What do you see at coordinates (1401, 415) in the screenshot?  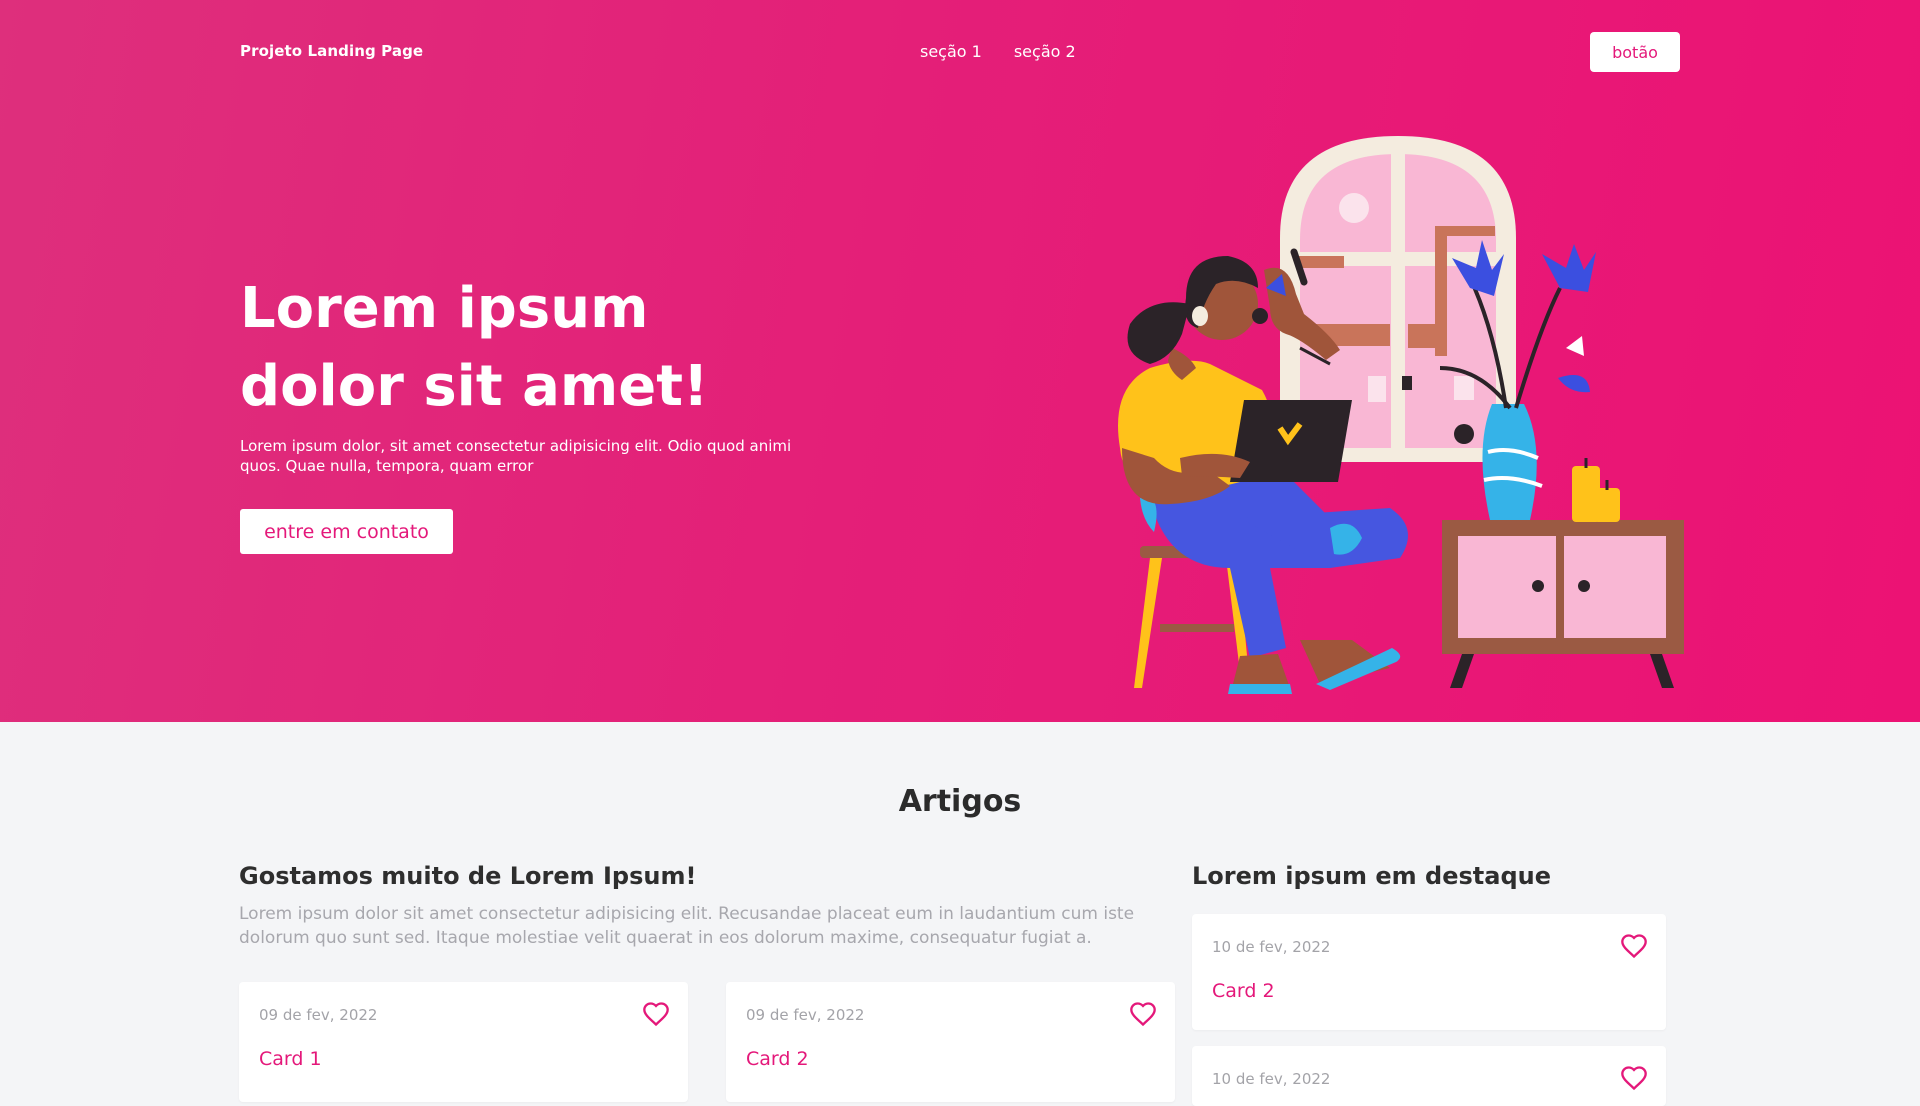 I see `hero-illustration` at bounding box center [1401, 415].